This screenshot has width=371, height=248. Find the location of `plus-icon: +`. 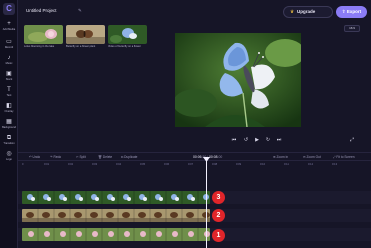

plus-icon: + is located at coordinates (9, 24).